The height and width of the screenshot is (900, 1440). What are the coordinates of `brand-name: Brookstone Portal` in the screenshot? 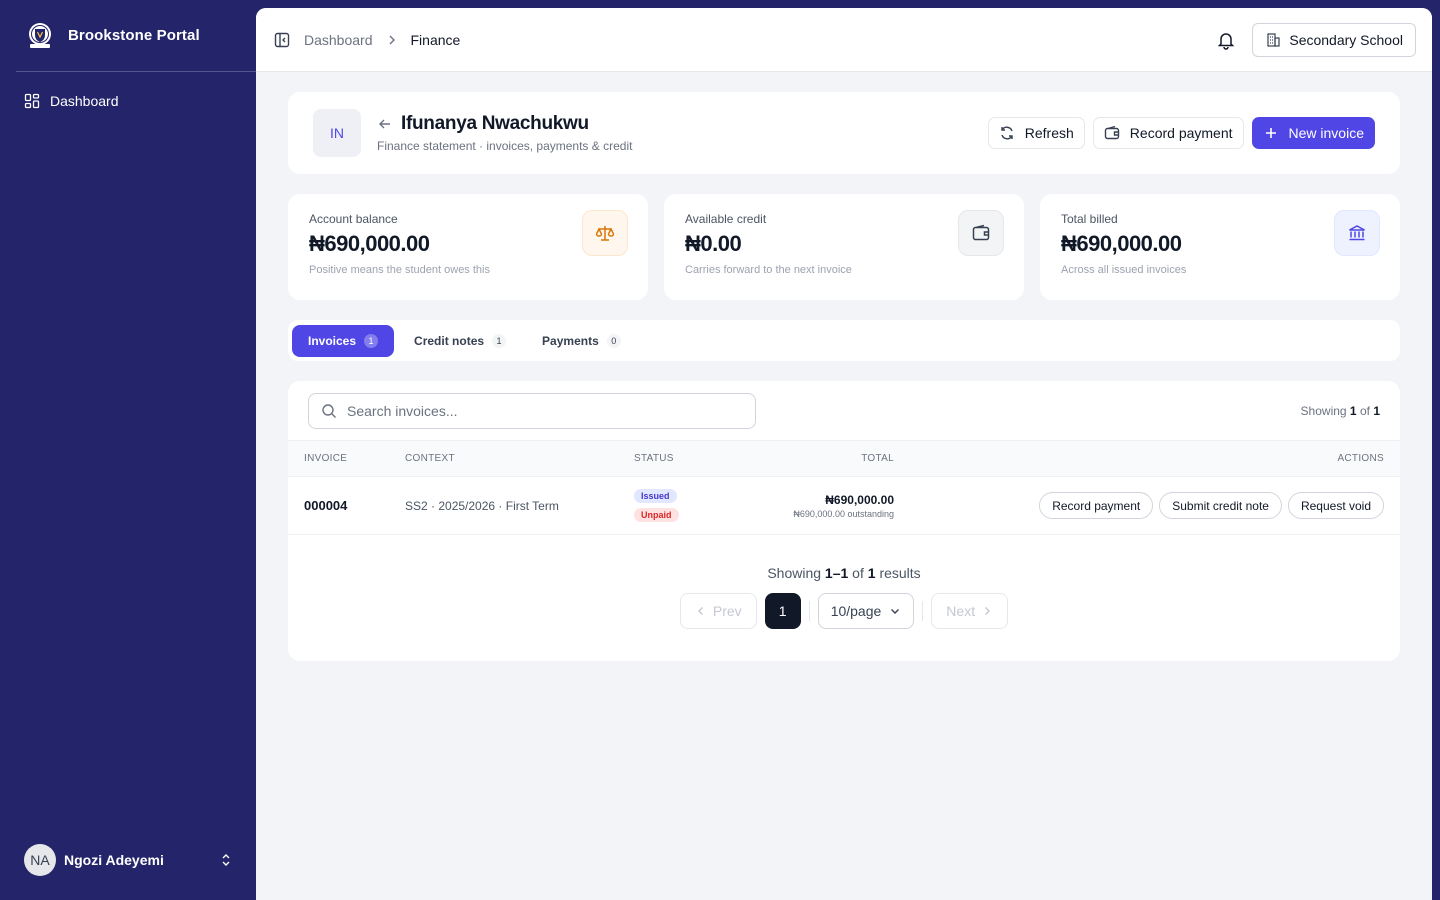 It's located at (134, 35).